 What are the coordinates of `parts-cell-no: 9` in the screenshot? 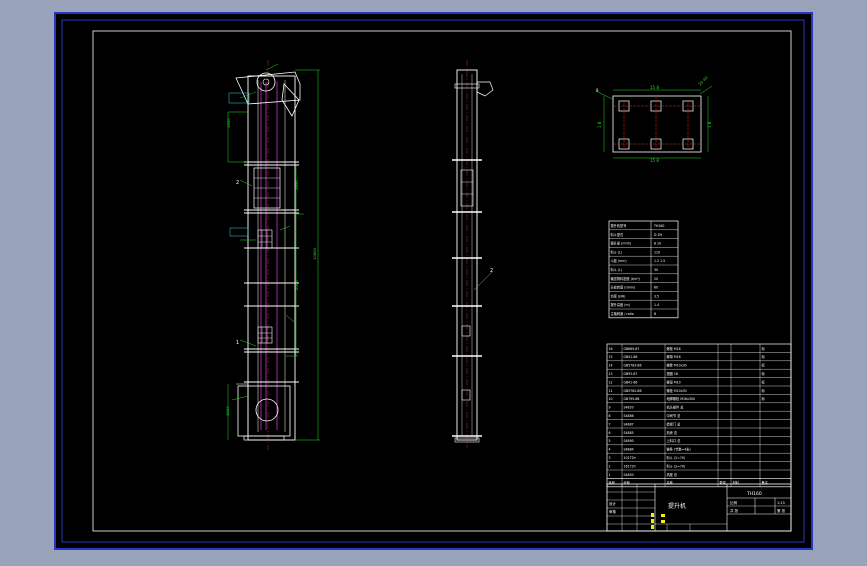 It's located at (610, 408).